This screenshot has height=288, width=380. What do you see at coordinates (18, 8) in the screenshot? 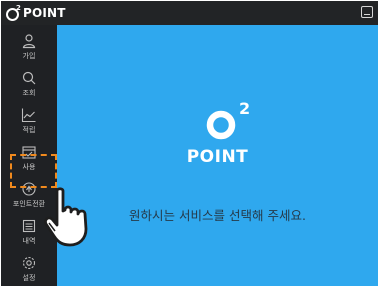
I see `brand-superscript: 2` at bounding box center [18, 8].